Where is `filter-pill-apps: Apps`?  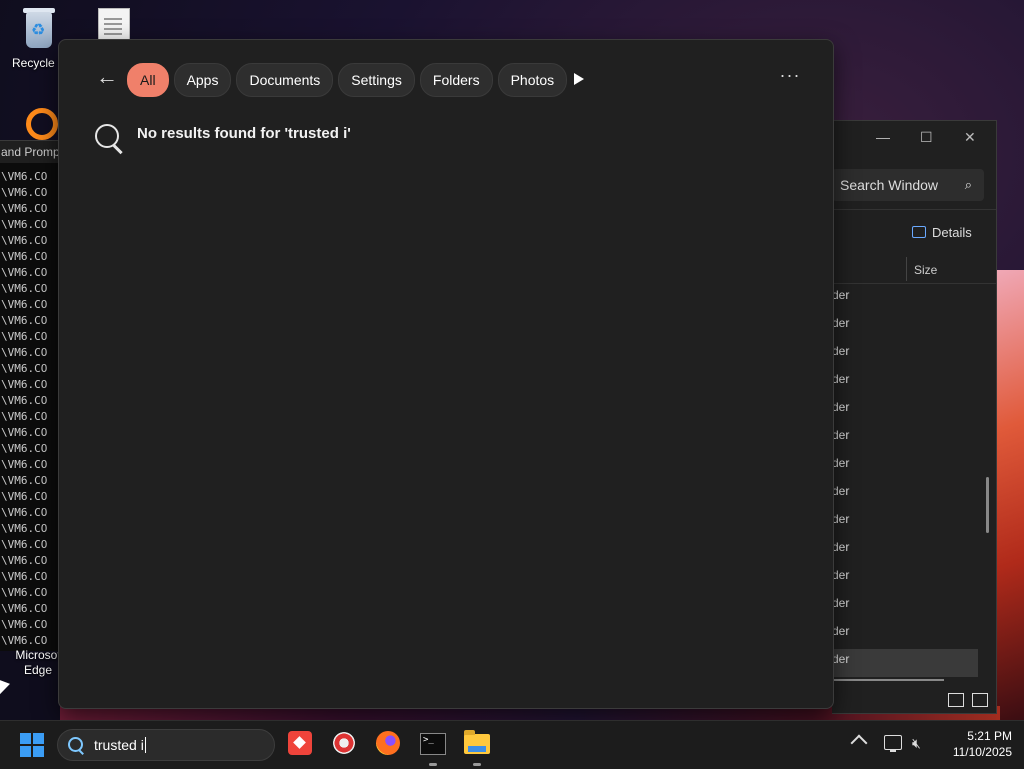 filter-pill-apps: Apps is located at coordinates (202, 80).